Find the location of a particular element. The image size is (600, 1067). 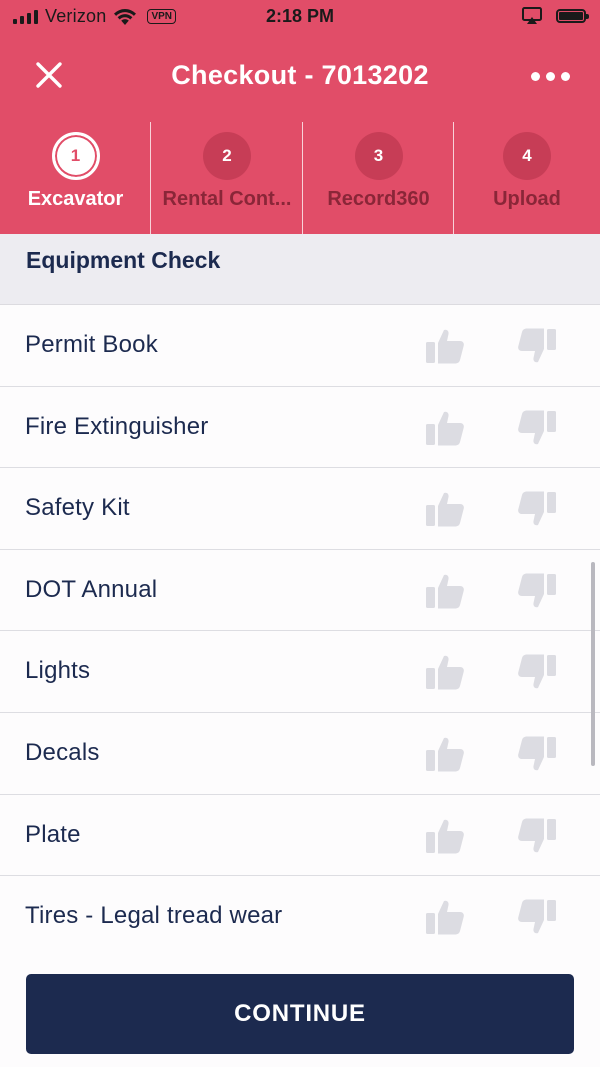

step-label: Excavator is located at coordinates (75, 199).